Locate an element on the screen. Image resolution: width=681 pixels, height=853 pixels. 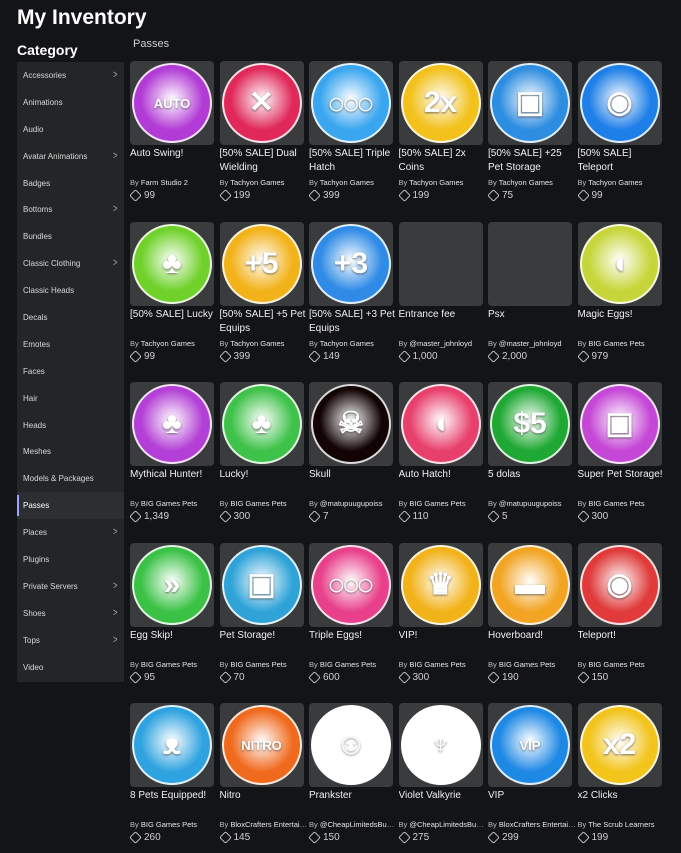
pass-thumbnail: $5 is located at coordinates (530, 424).